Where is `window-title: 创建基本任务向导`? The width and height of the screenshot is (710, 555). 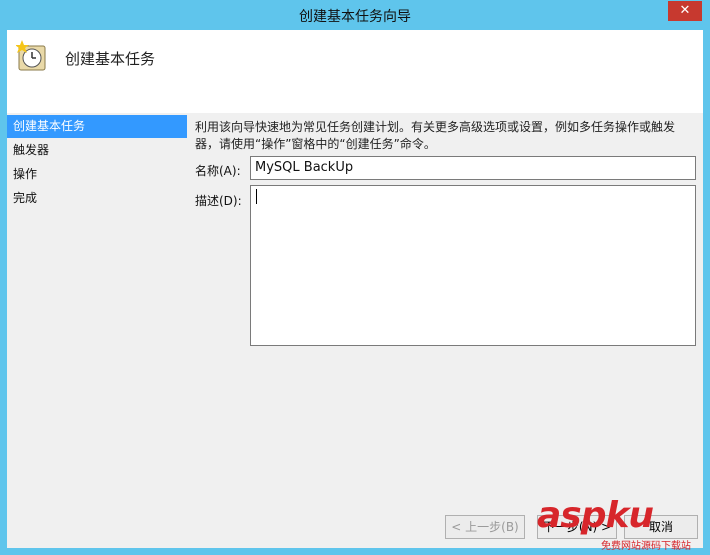 window-title: 创建基本任务向导 is located at coordinates (355, 17).